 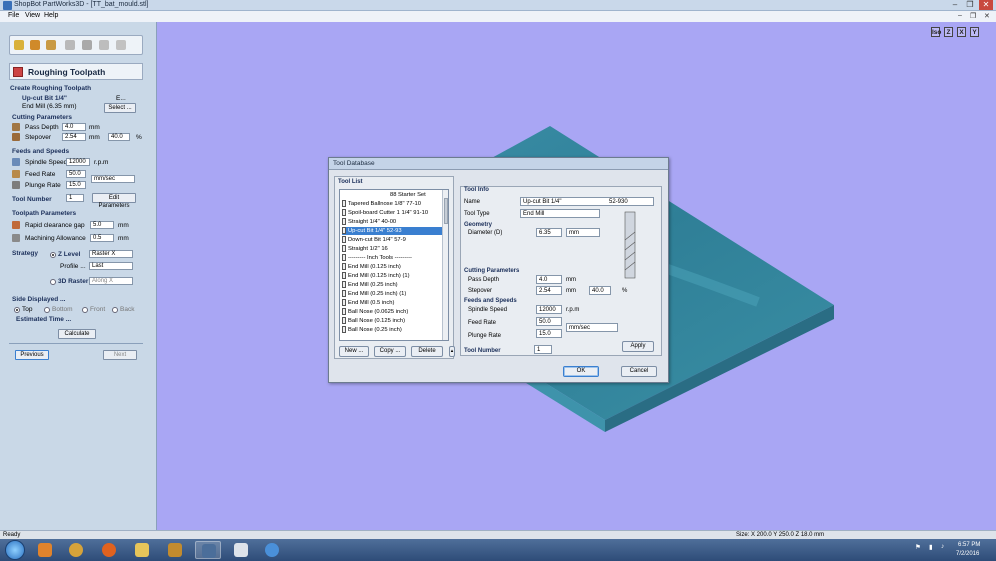 What do you see at coordinates (75, 198) in the screenshot?
I see `tool-number-input: 1` at bounding box center [75, 198].